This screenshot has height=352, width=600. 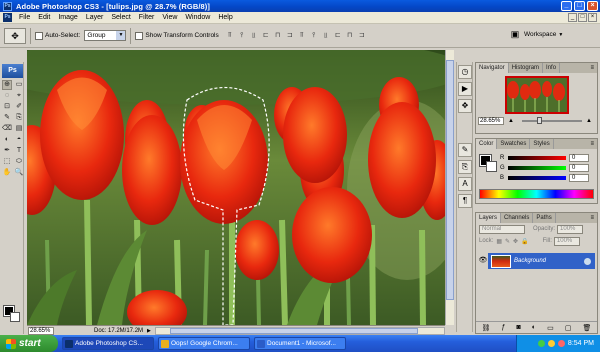 I want to click on network-icon, so click(x=541, y=343).